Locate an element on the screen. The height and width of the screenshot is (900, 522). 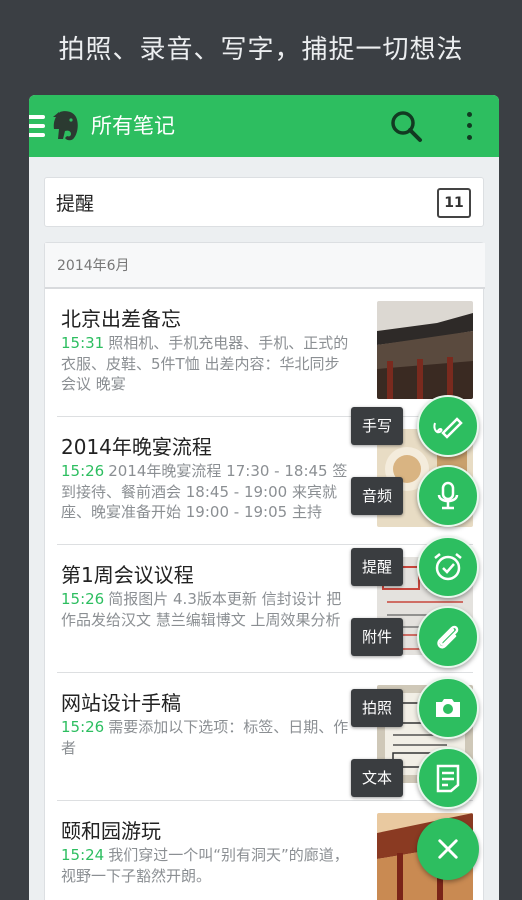
text-note-button is located at coordinates (448, 778).